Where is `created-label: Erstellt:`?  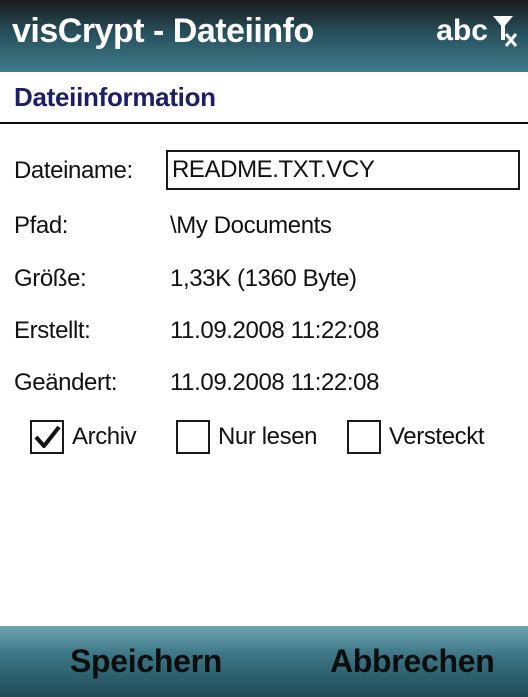 created-label: Erstellt: is located at coordinates (52, 330).